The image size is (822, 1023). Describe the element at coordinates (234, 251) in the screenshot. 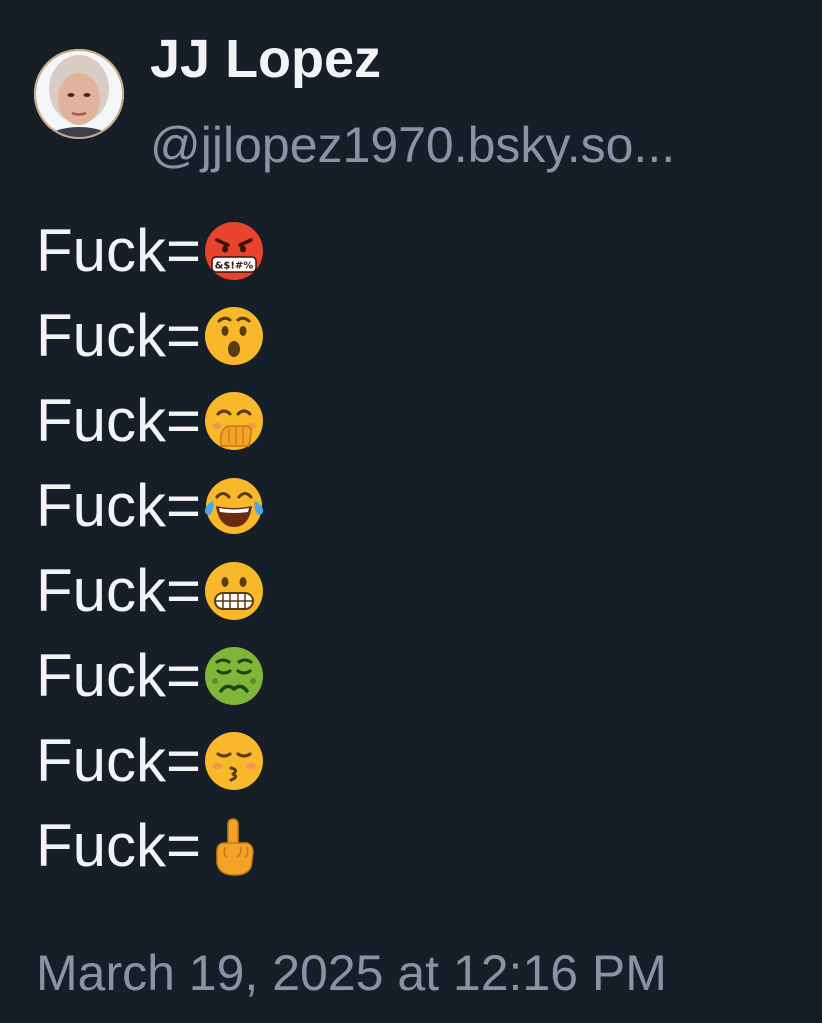

I see `enraged-face-with-symbols-icon: &$!#%` at that location.